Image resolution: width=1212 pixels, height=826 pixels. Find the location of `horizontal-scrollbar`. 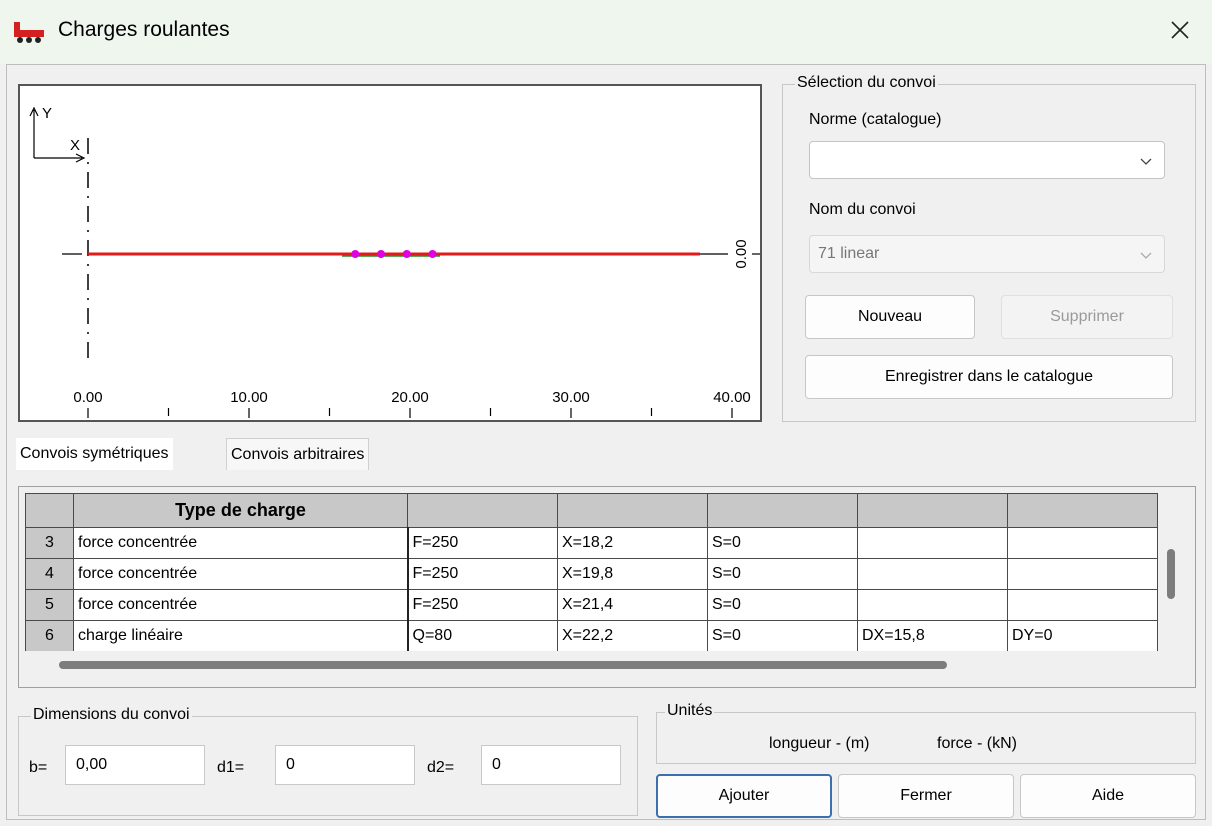

horizontal-scrollbar is located at coordinates (503, 665).